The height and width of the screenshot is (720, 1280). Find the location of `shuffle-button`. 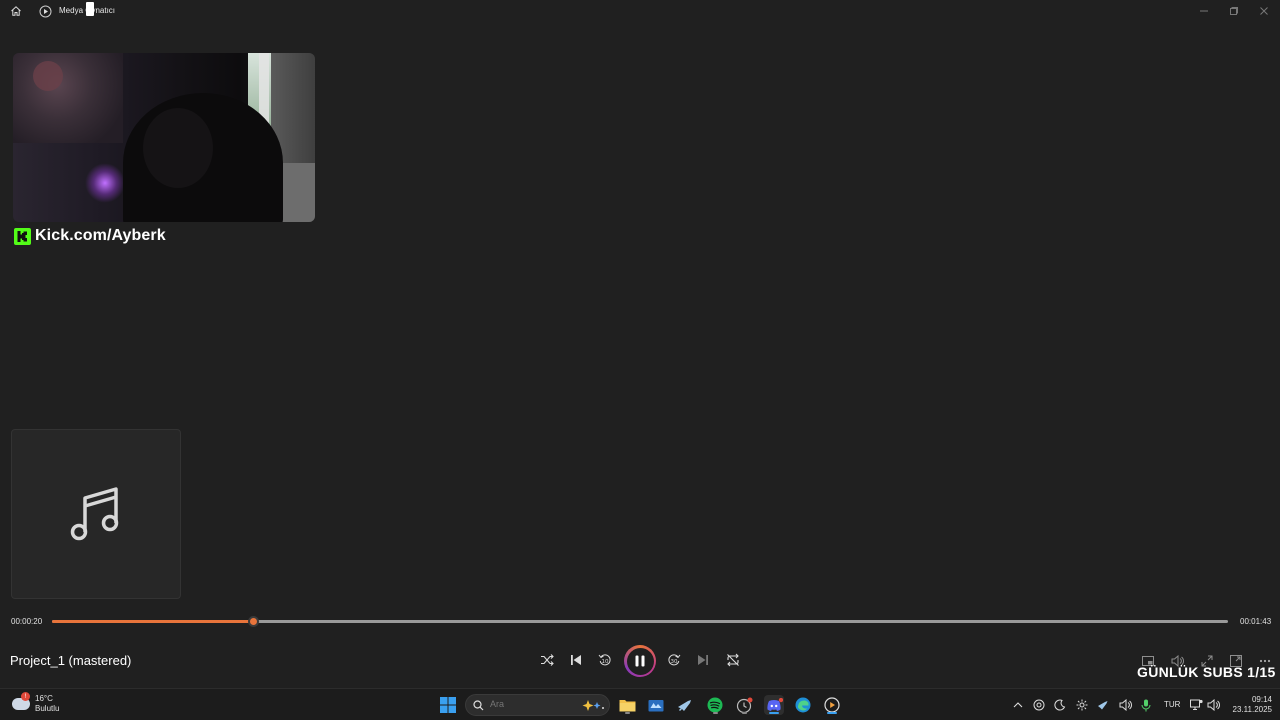

shuffle-button is located at coordinates (547, 660).